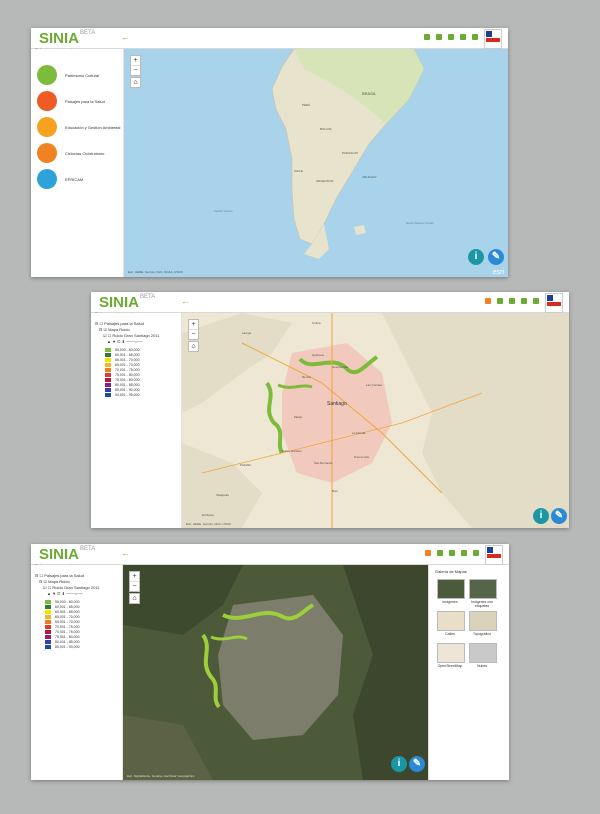 This screenshot has width=600, height=814. I want to click on gallery-item-calles: Calles, so click(451, 623).